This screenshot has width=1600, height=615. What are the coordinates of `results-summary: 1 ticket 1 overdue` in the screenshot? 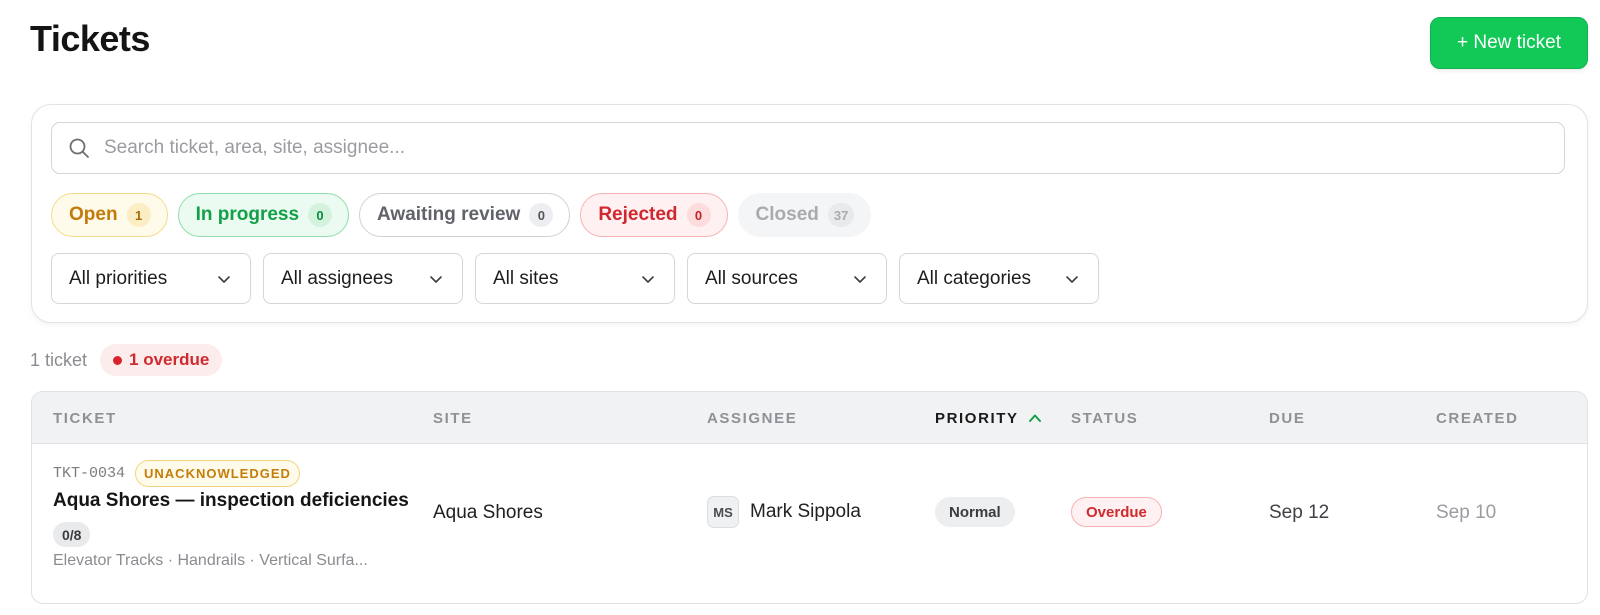 It's located at (126, 360).